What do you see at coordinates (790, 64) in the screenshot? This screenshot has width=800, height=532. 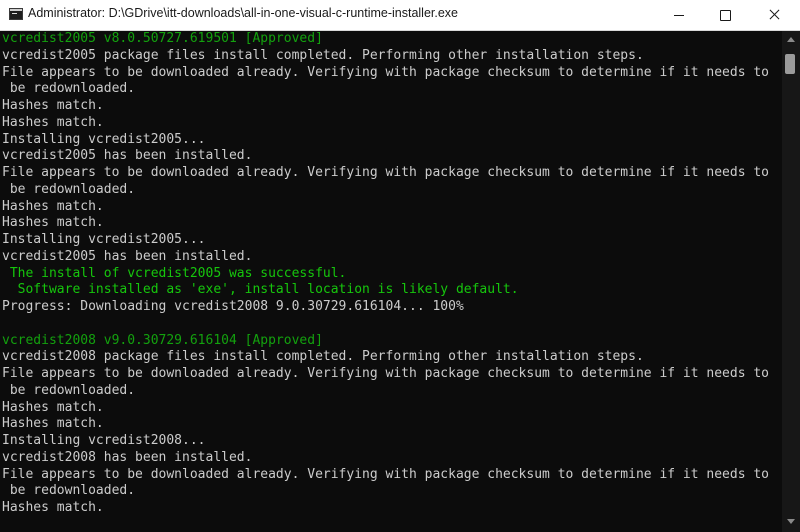 I see `scrollbar-thumb` at bounding box center [790, 64].